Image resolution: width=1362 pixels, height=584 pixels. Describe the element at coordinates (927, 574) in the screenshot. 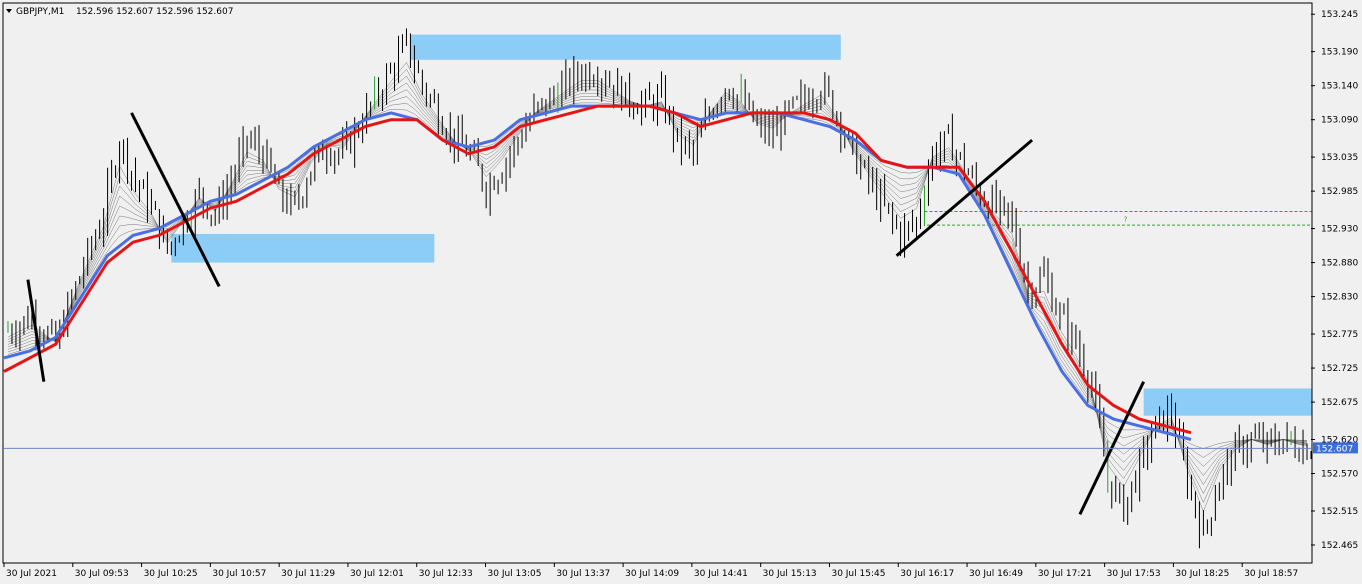

I see `x-tick-label: 30 Jul 16:17` at that location.